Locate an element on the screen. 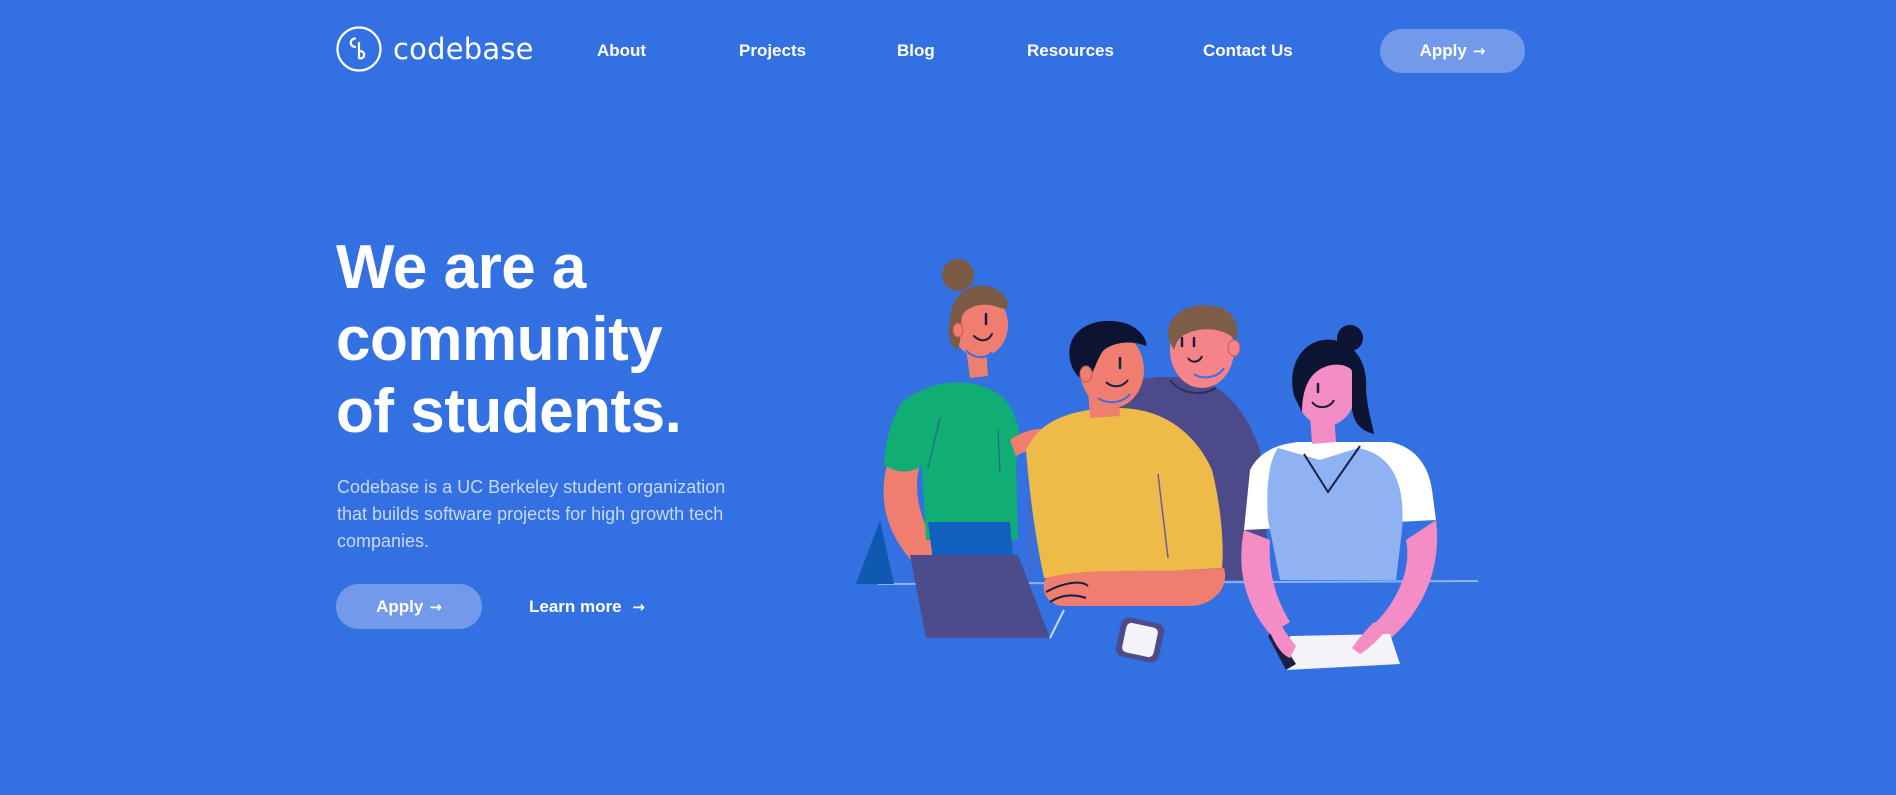  hero-title: We are a community of students. is located at coordinates (509, 340).